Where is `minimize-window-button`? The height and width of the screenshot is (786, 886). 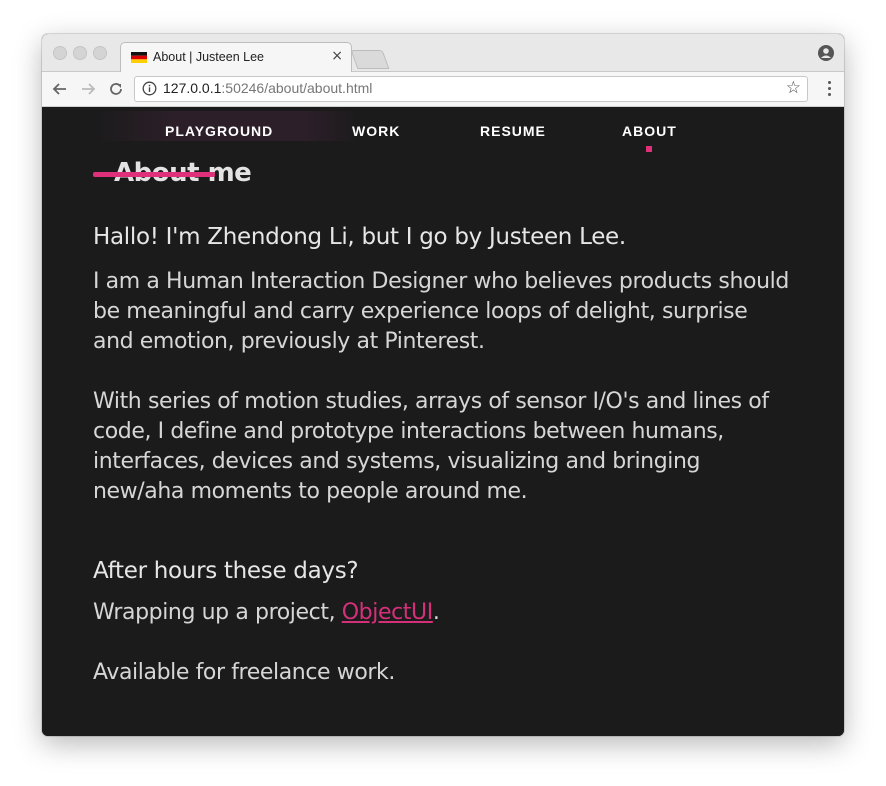
minimize-window-button is located at coordinates (80, 53).